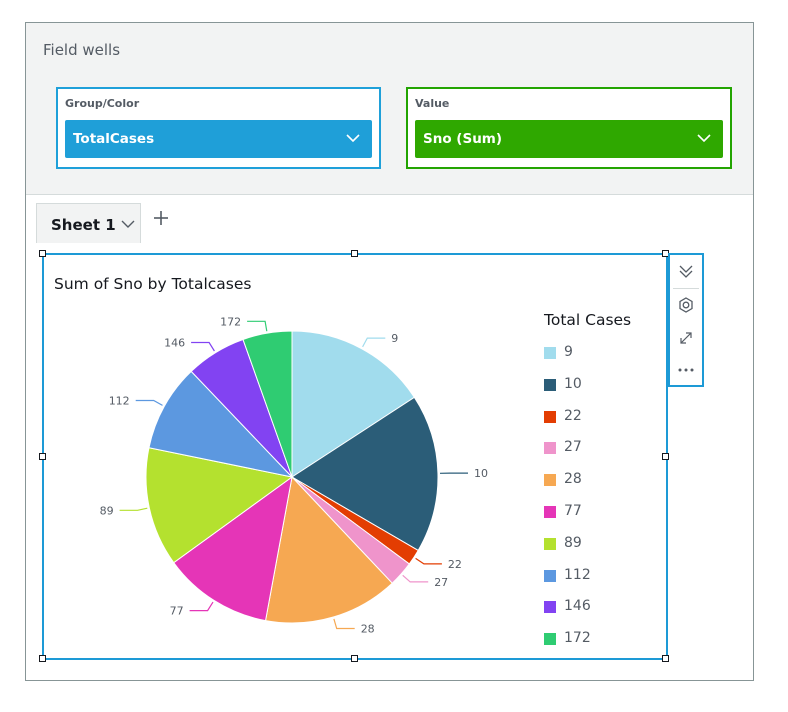 This screenshot has height=712, width=788. What do you see at coordinates (107, 510) in the screenshot?
I see `pie-data-label-89: 89` at bounding box center [107, 510].